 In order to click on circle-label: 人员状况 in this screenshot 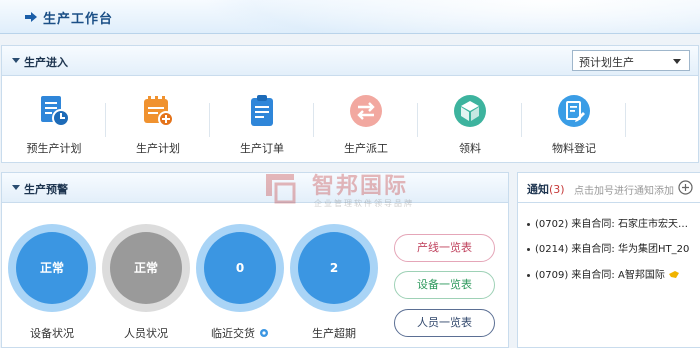, I will do `click(146, 333)`.